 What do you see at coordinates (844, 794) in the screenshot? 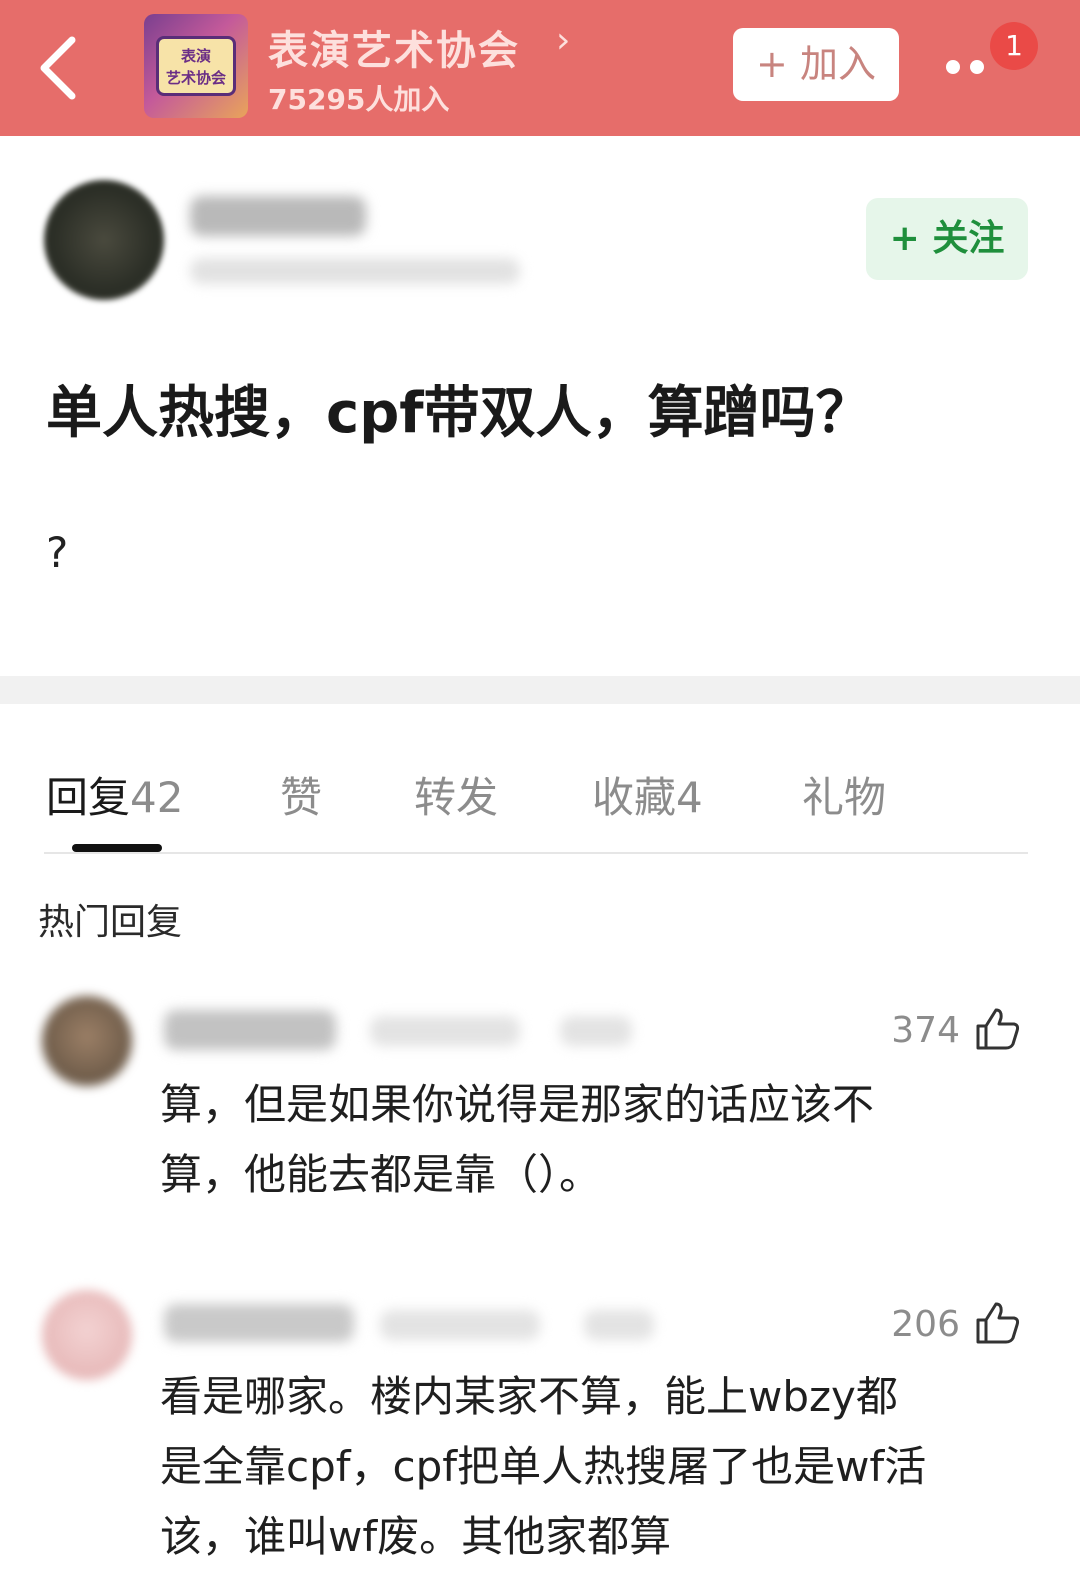
I see `tab-gifts: 礼物` at bounding box center [844, 794].